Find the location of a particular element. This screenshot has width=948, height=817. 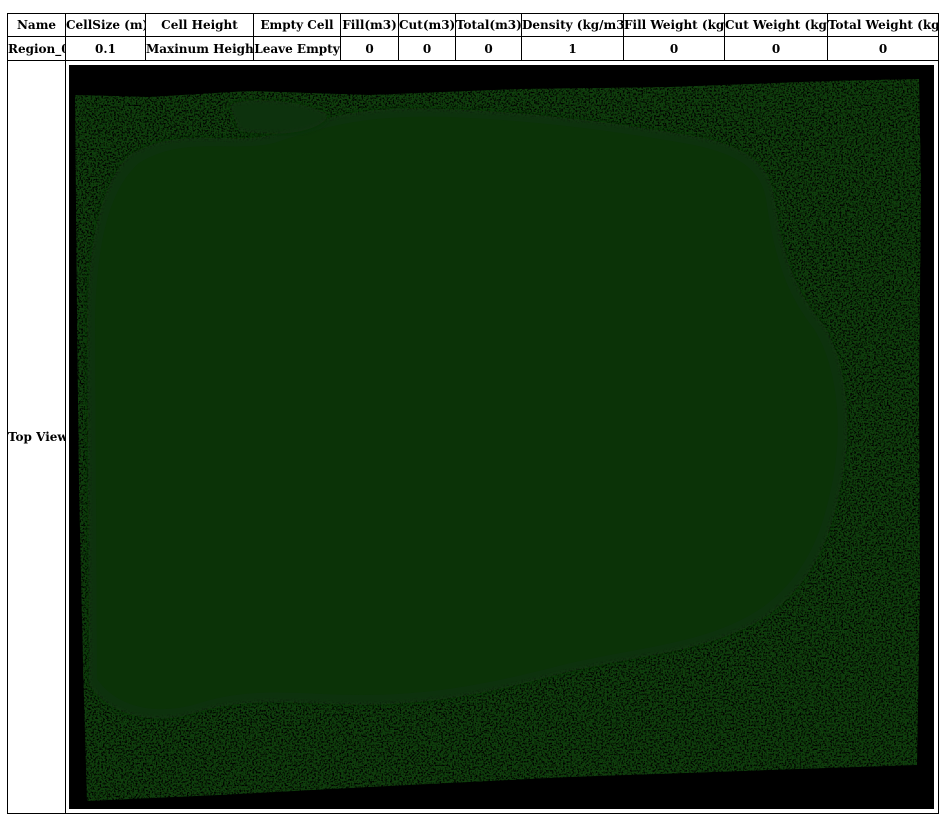

top-view-label: Top View is located at coordinates (37, 437).